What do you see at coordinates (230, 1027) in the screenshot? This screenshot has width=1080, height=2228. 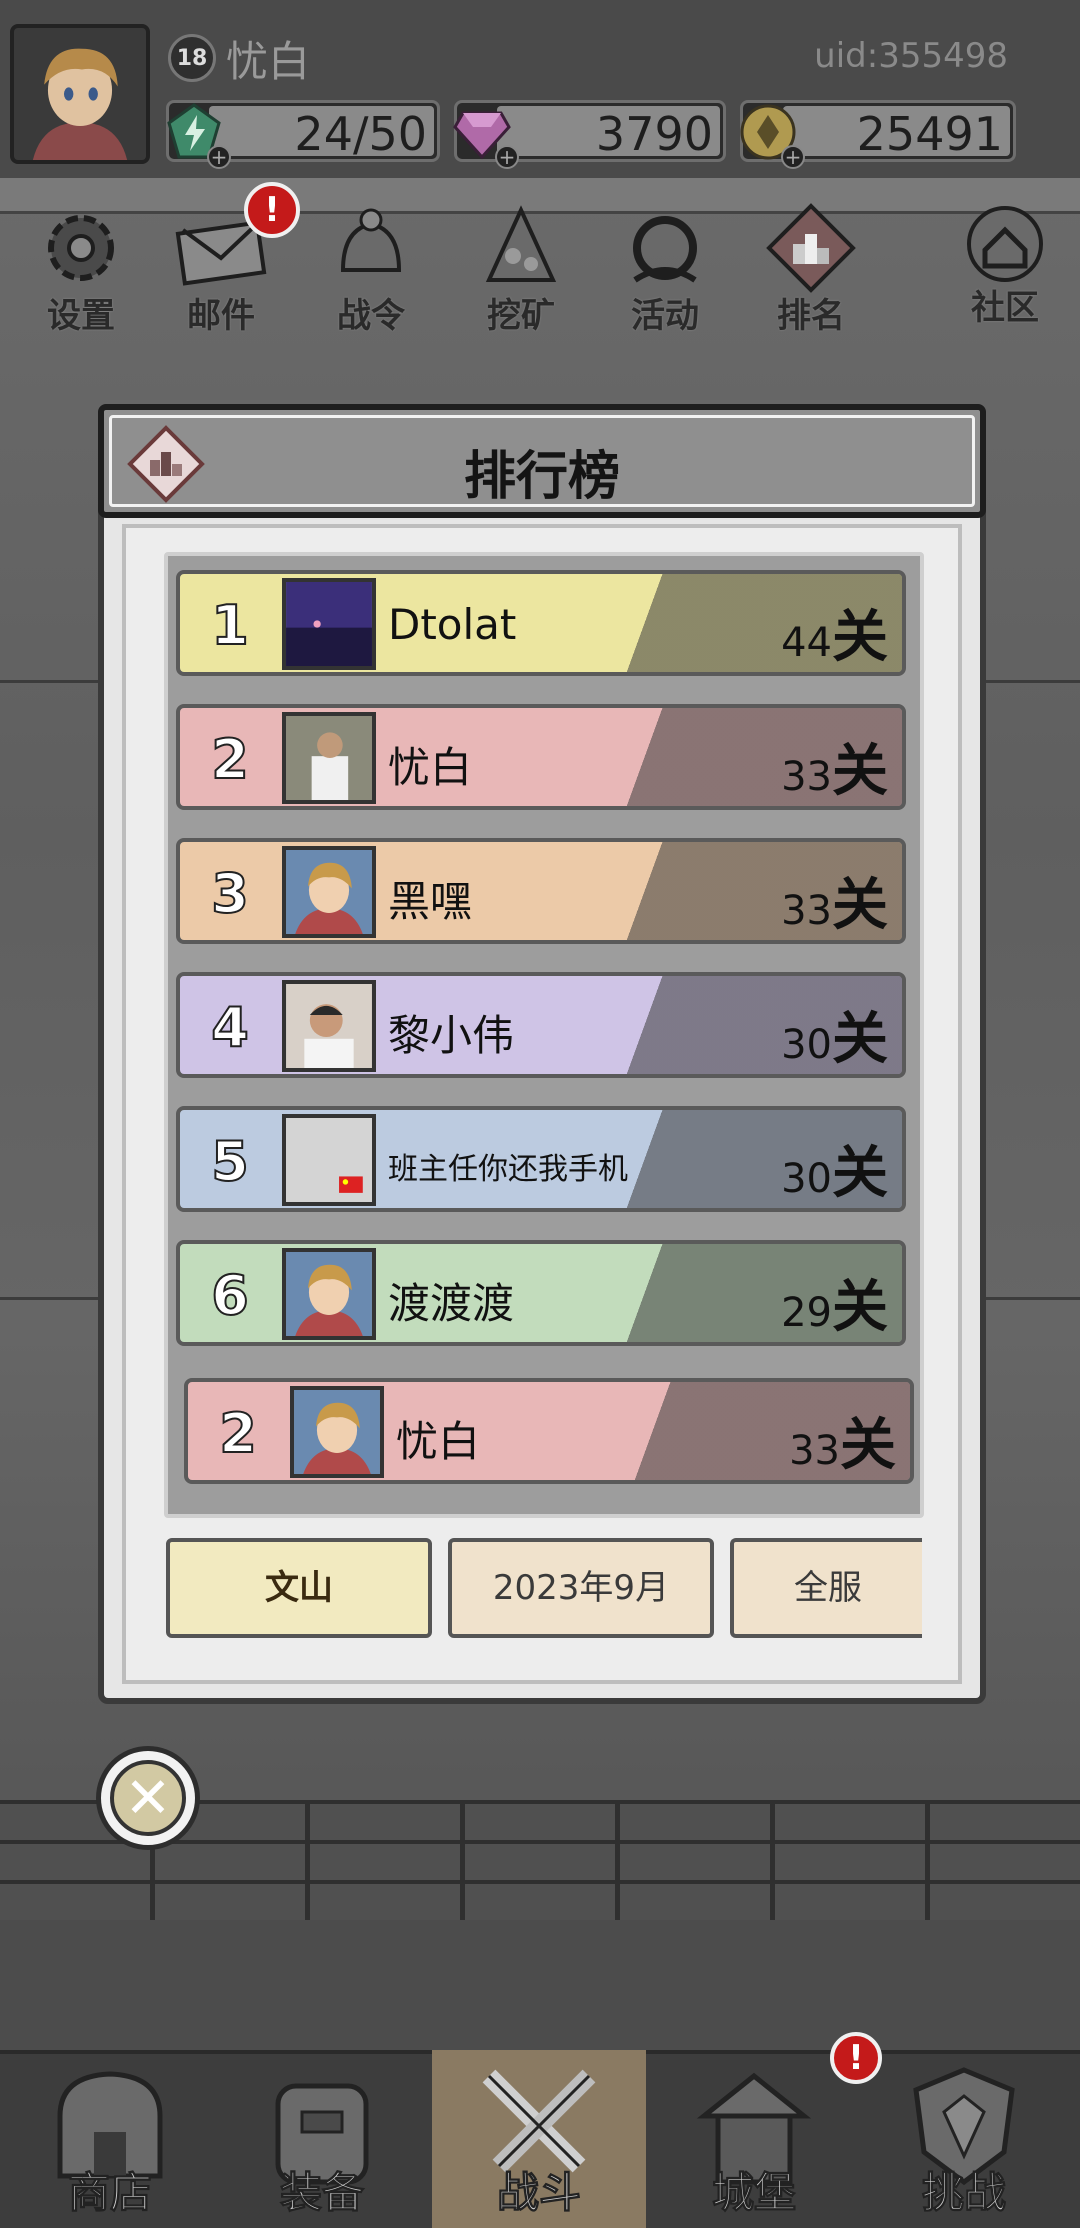 I see `rank-number: 4` at bounding box center [230, 1027].